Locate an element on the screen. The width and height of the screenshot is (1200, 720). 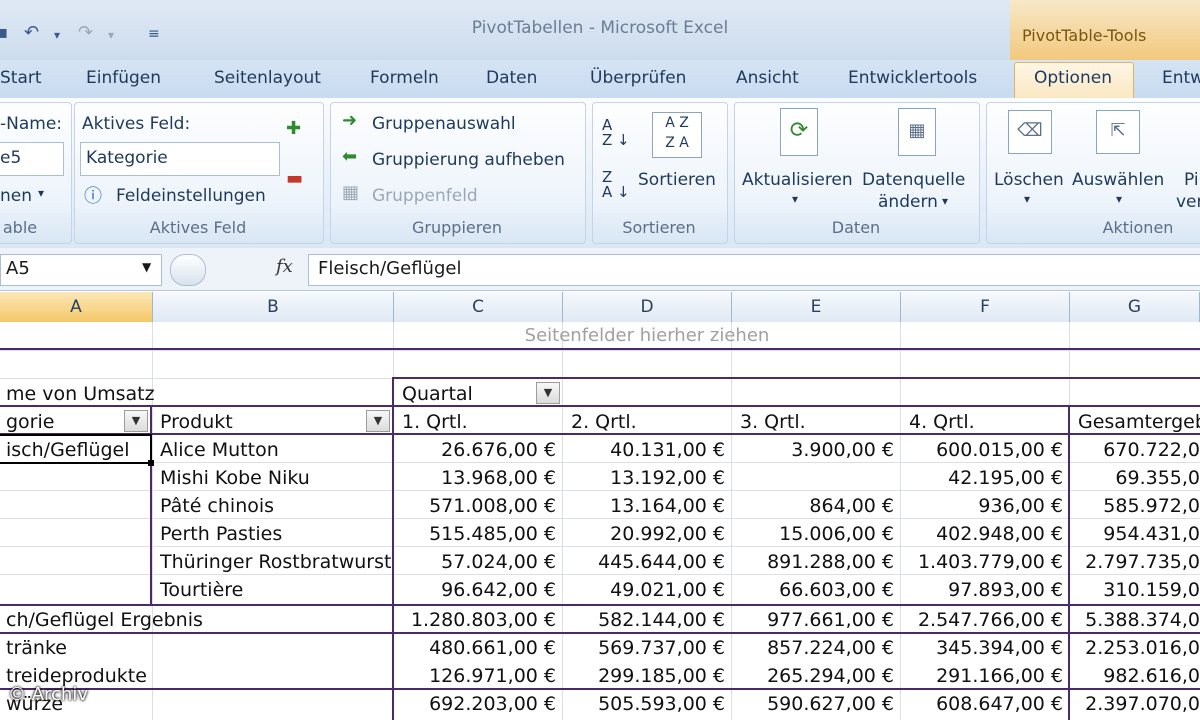
row-field-category-dropdown-icon: ▼ is located at coordinates (136, 421).